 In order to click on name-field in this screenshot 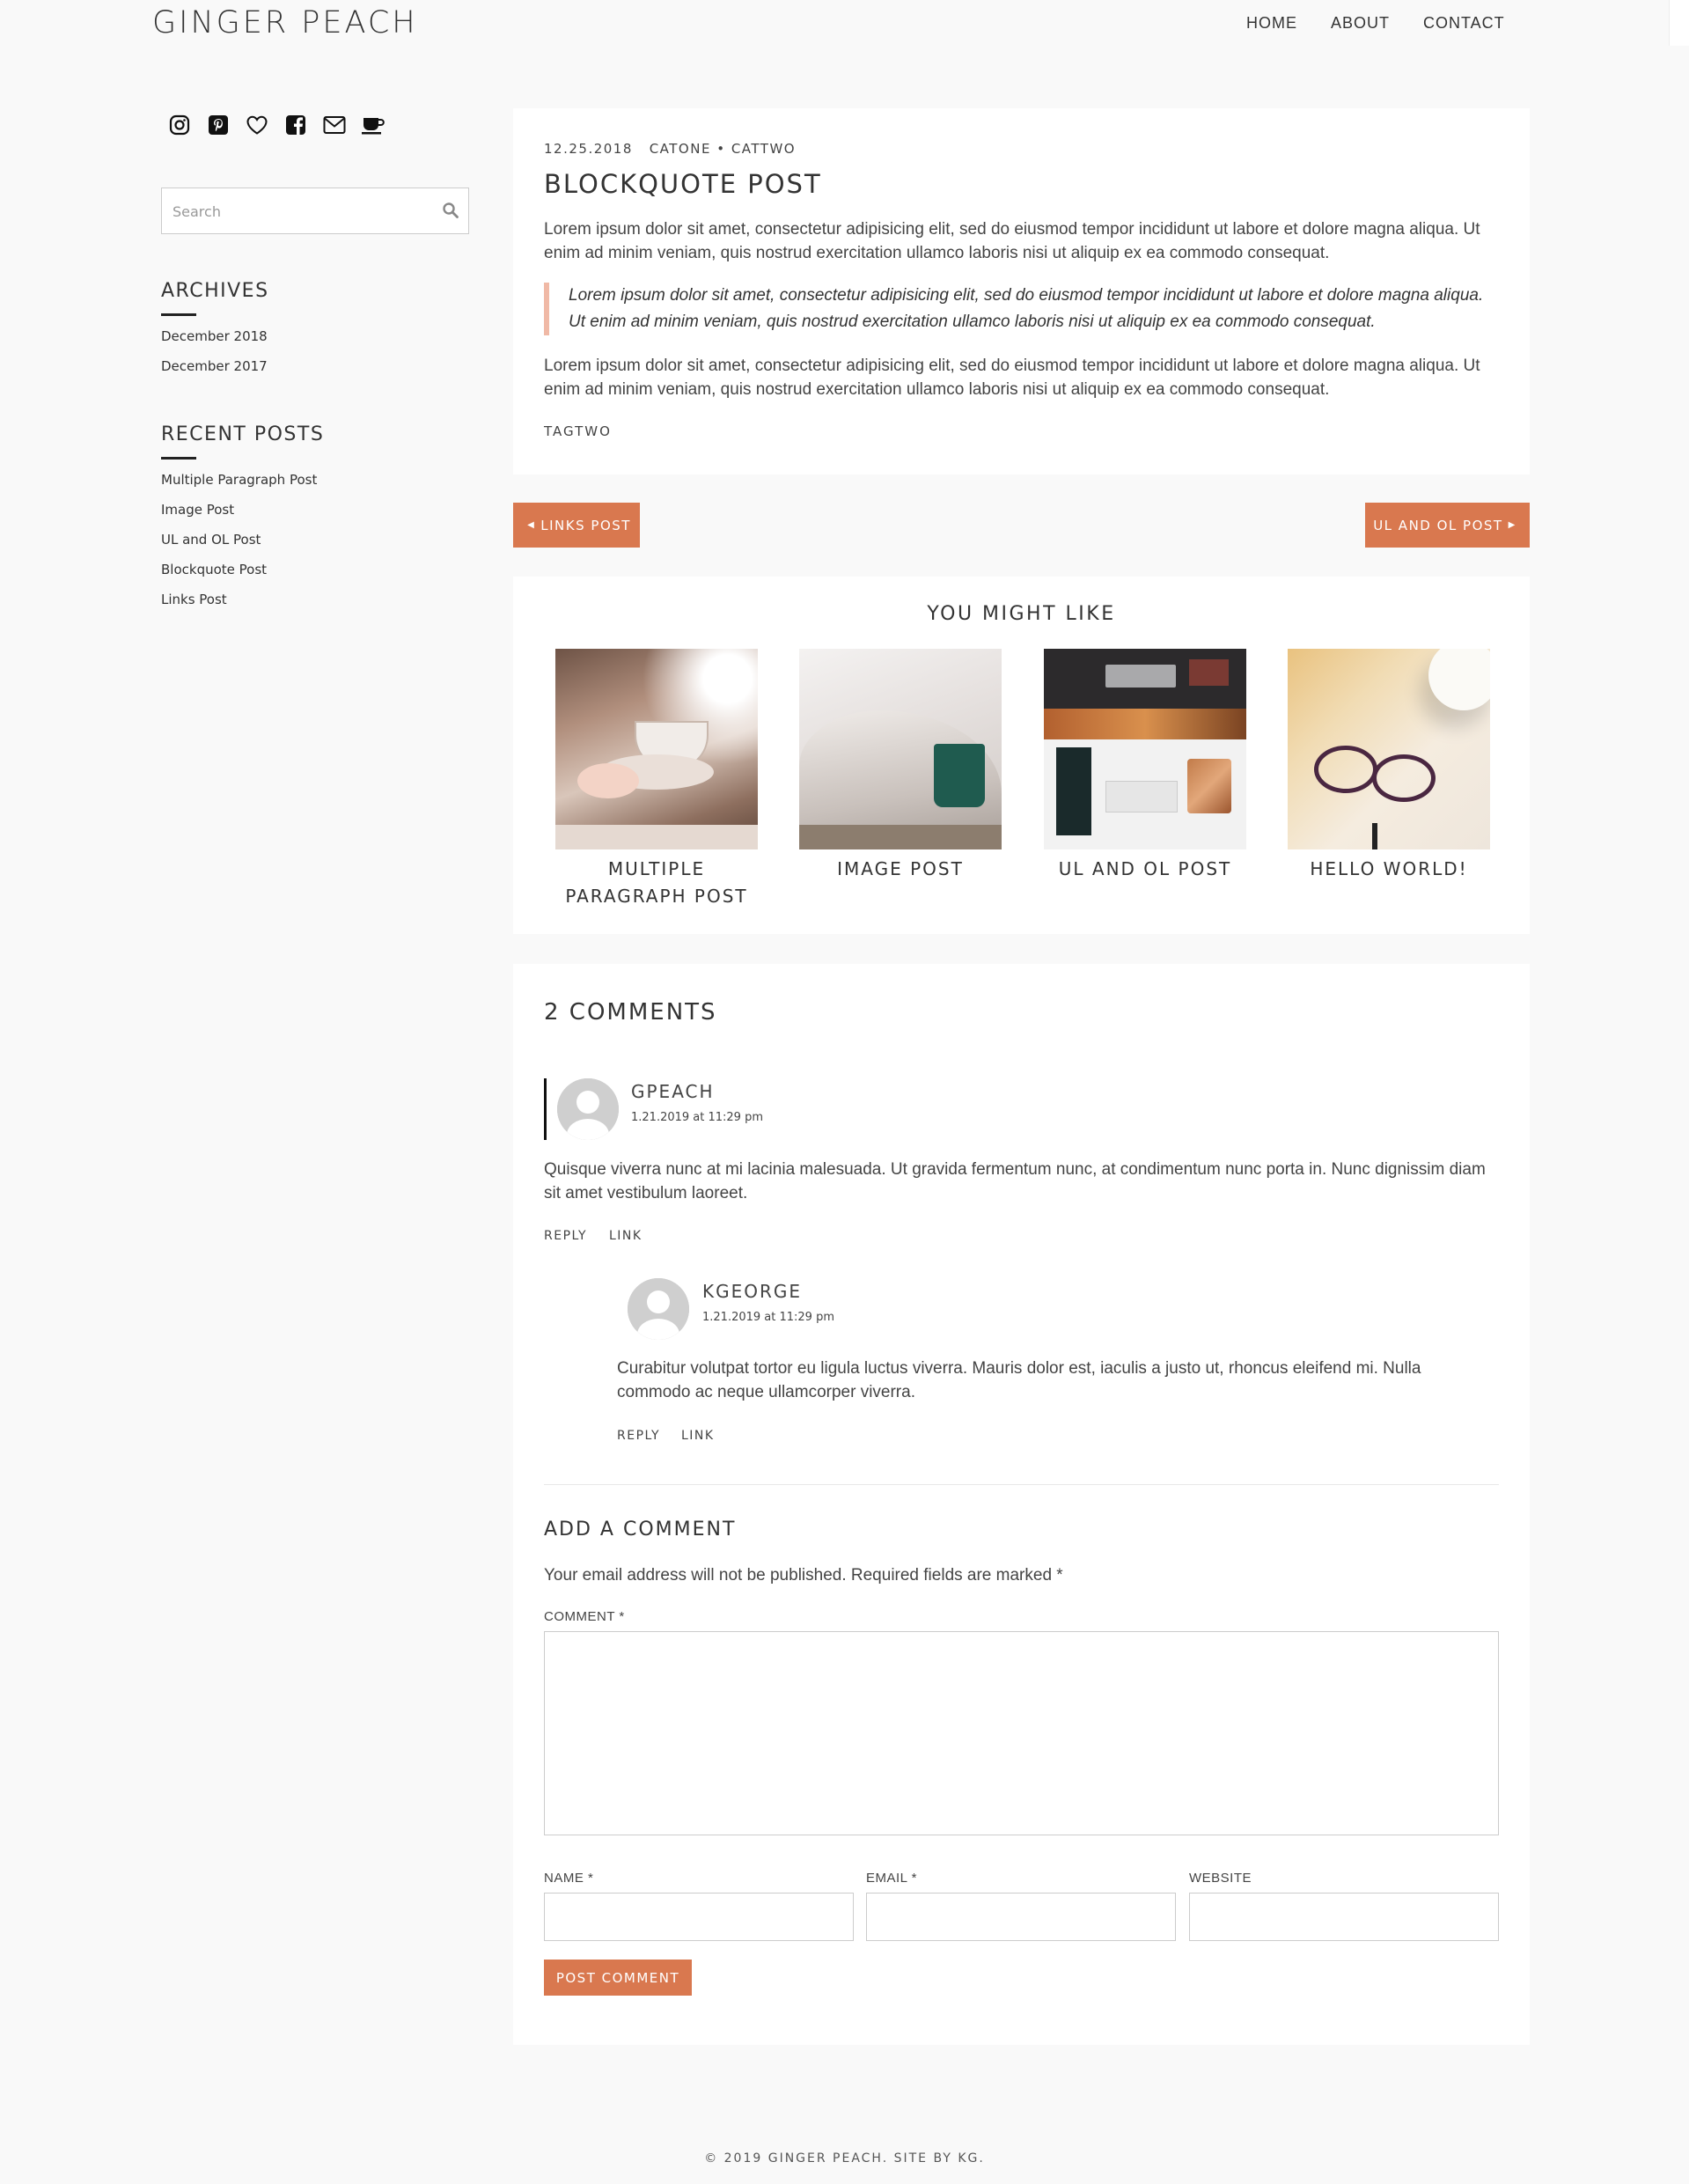, I will do `click(699, 1917)`.